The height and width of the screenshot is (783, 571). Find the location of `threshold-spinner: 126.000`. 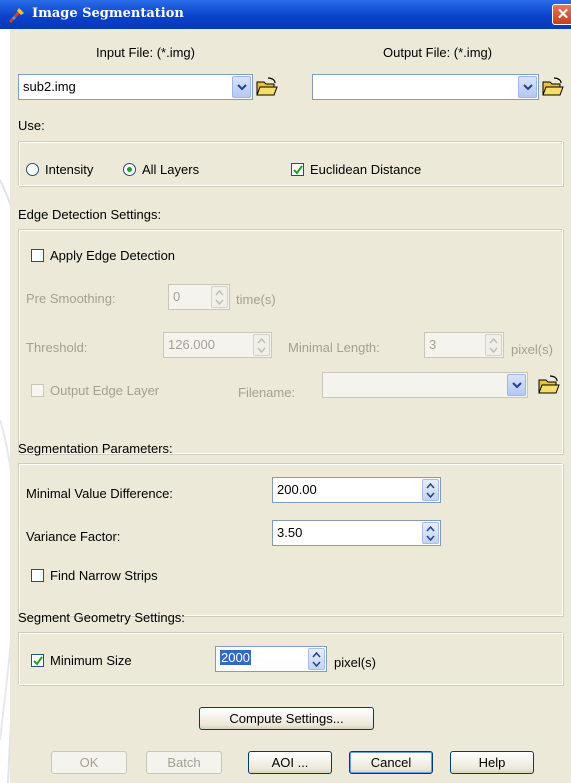

threshold-spinner: 126.000 is located at coordinates (217, 345).